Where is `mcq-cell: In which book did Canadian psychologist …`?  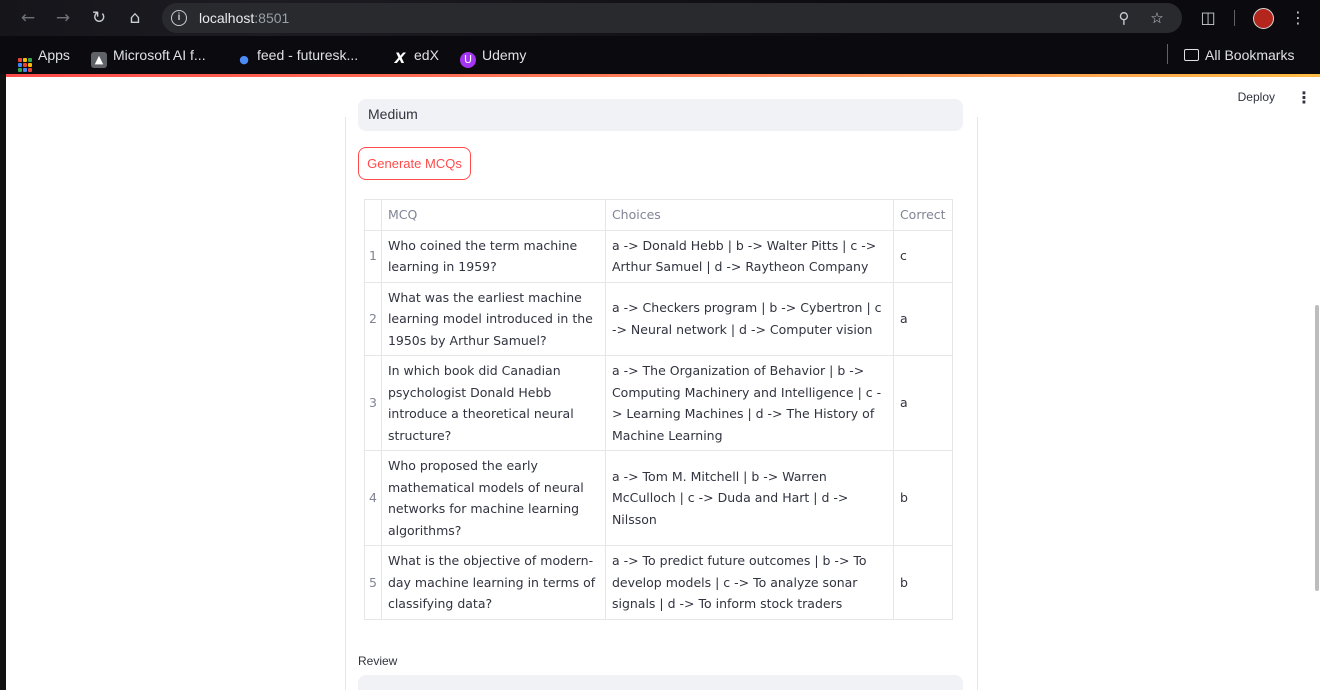
mcq-cell: In which book did Canadian psychologist … is located at coordinates (493, 403).